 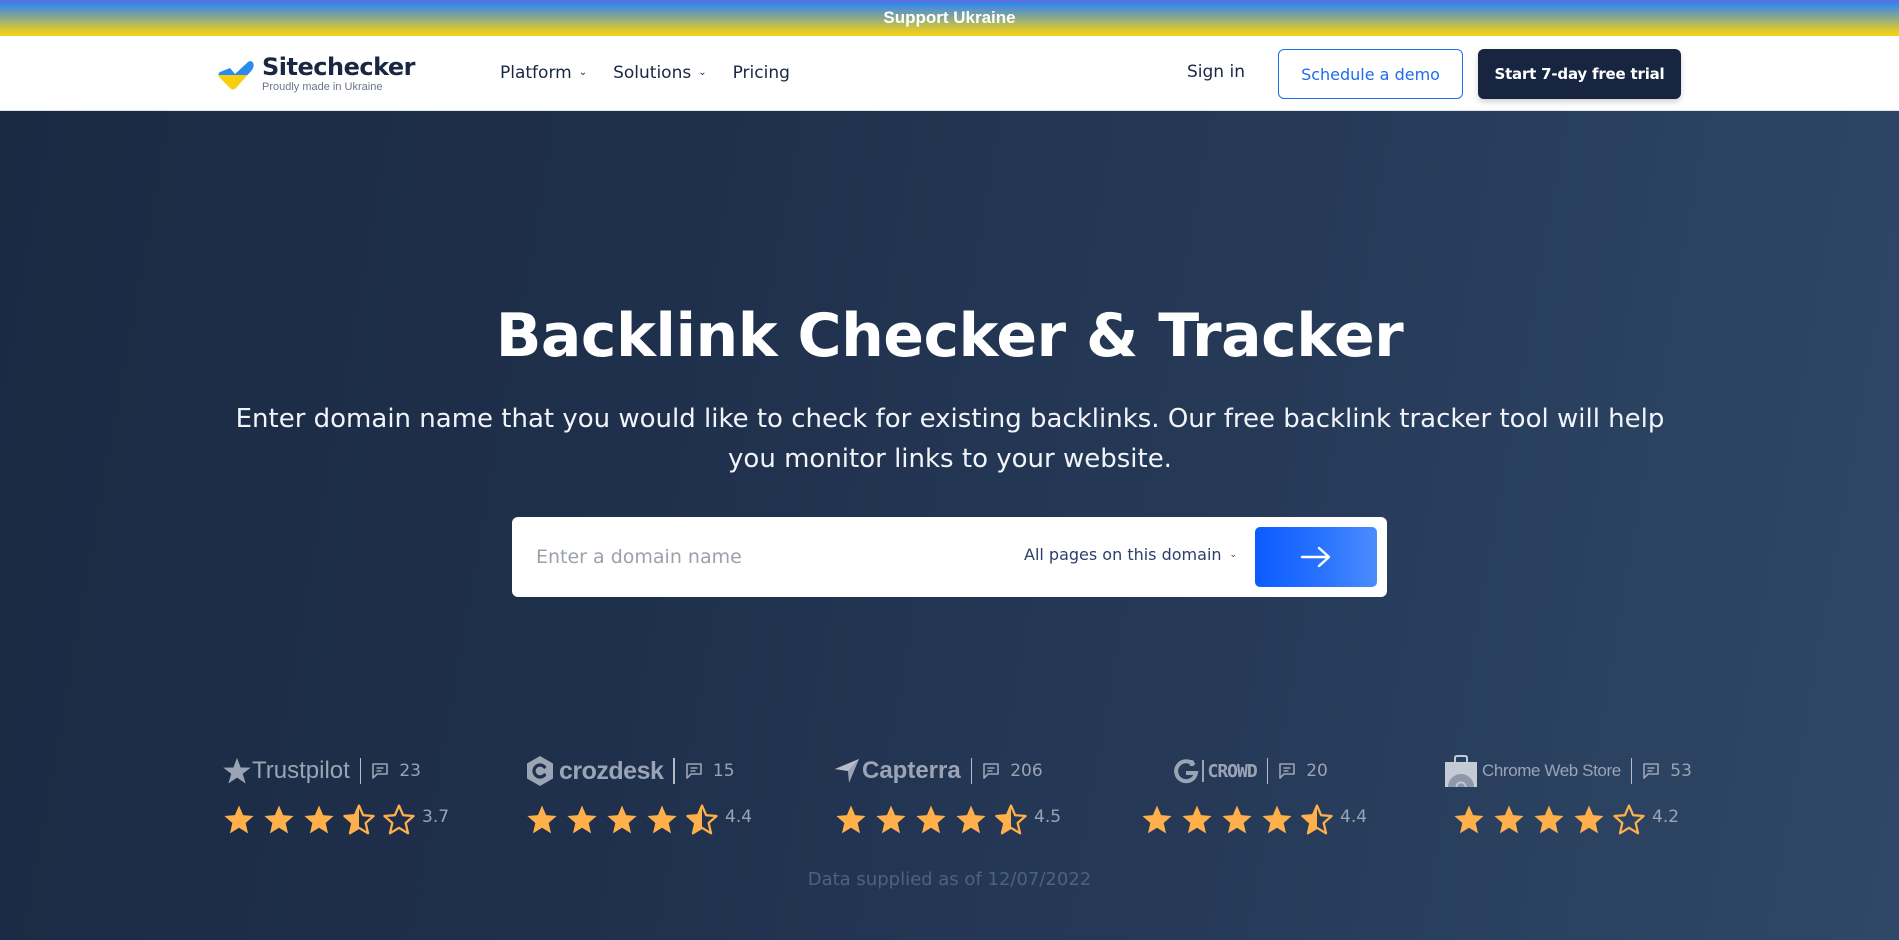 I want to click on nav-solutions: Solutions ⌄, so click(x=660, y=73).